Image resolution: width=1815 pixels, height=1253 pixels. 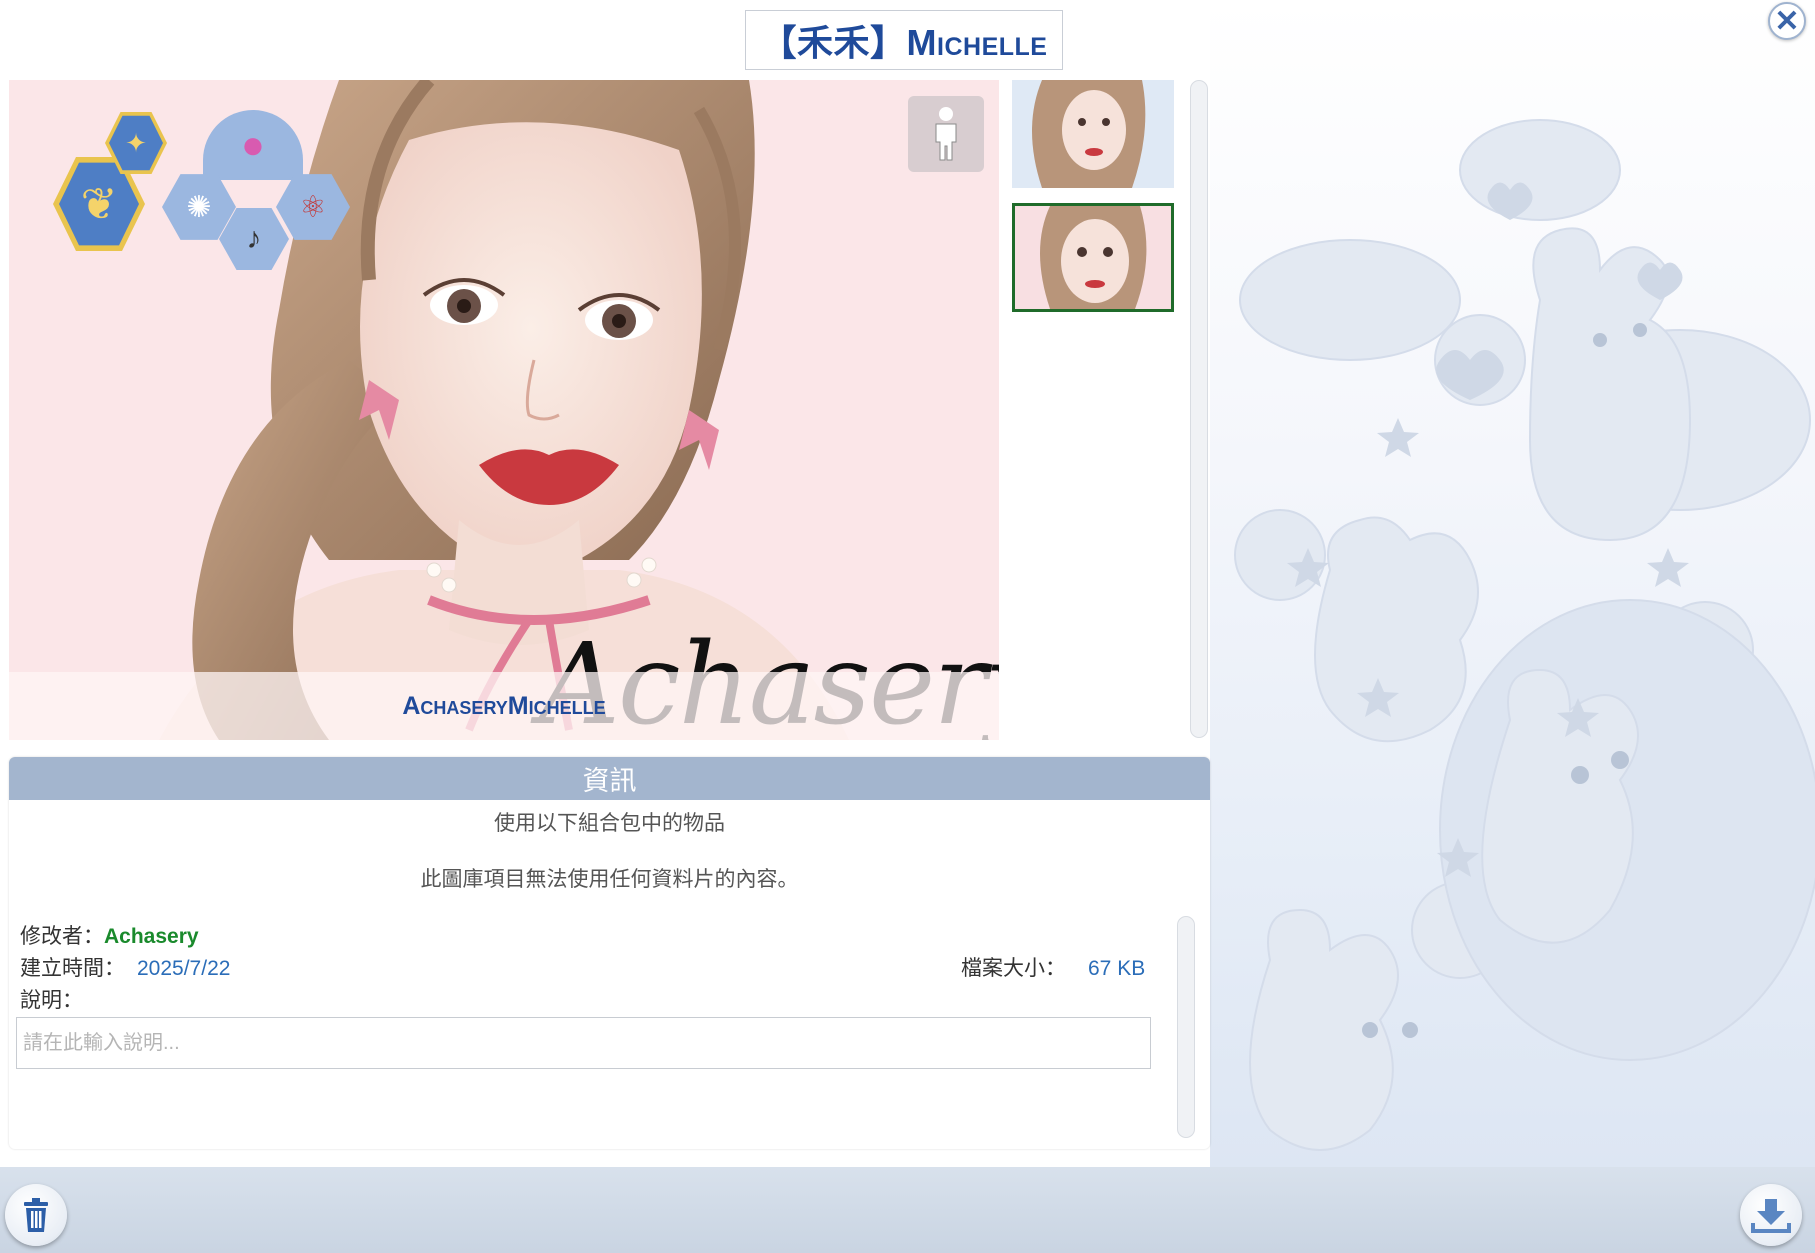 I want to click on date-label: 建立時間：, so click(x=72, y=968).